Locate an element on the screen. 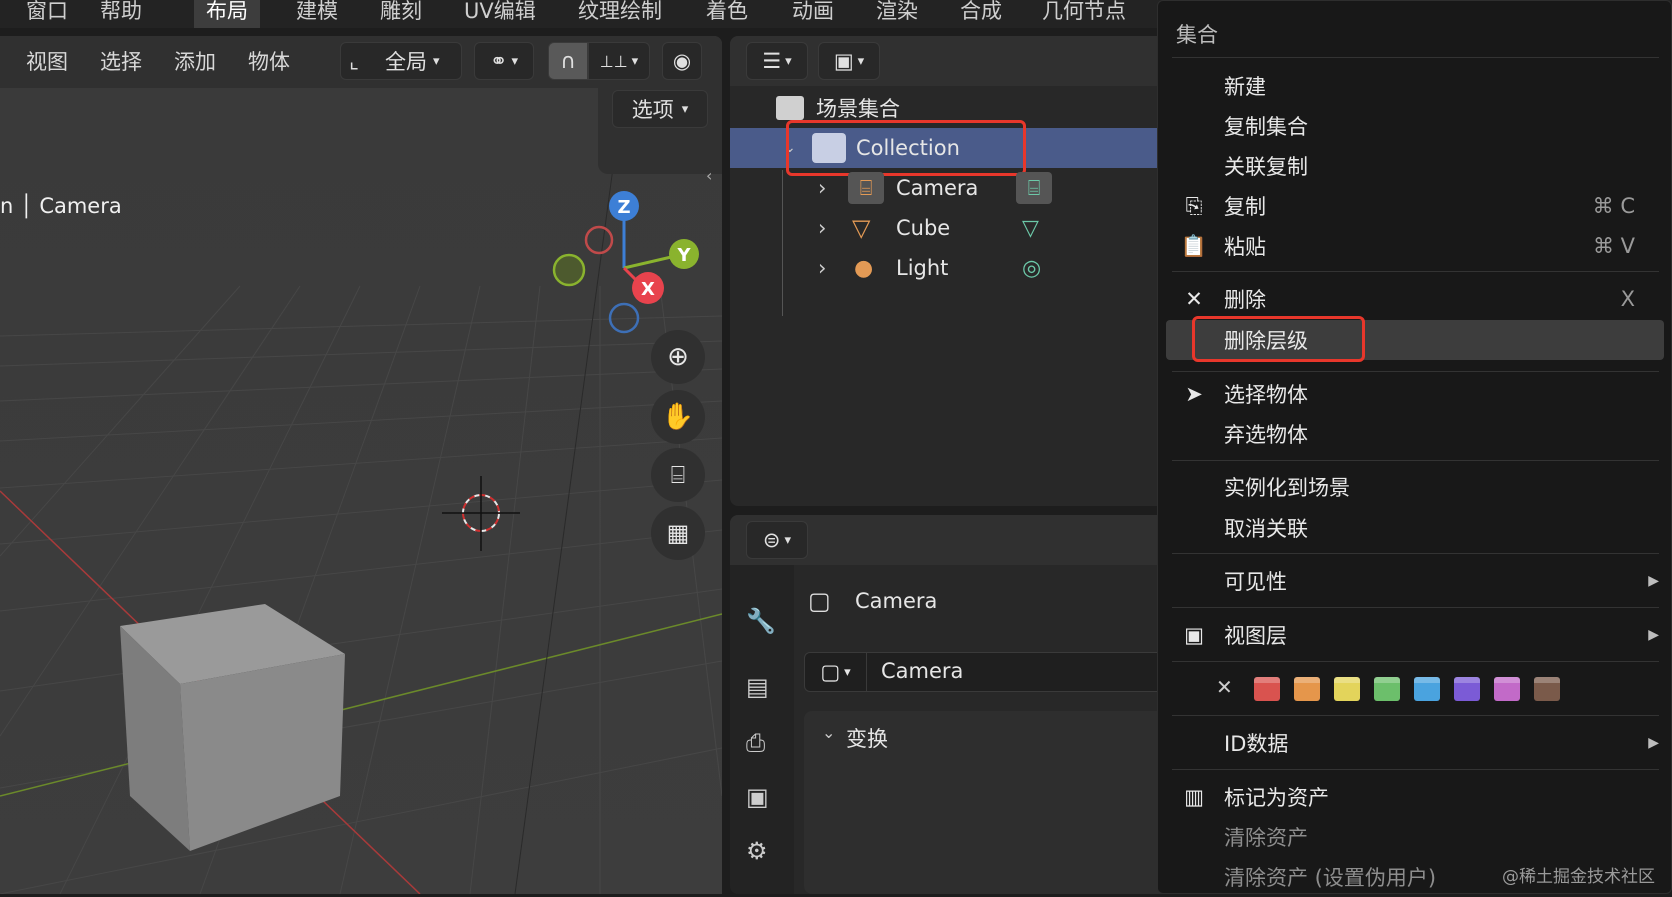  menu-view: 视图 is located at coordinates (47, 62).